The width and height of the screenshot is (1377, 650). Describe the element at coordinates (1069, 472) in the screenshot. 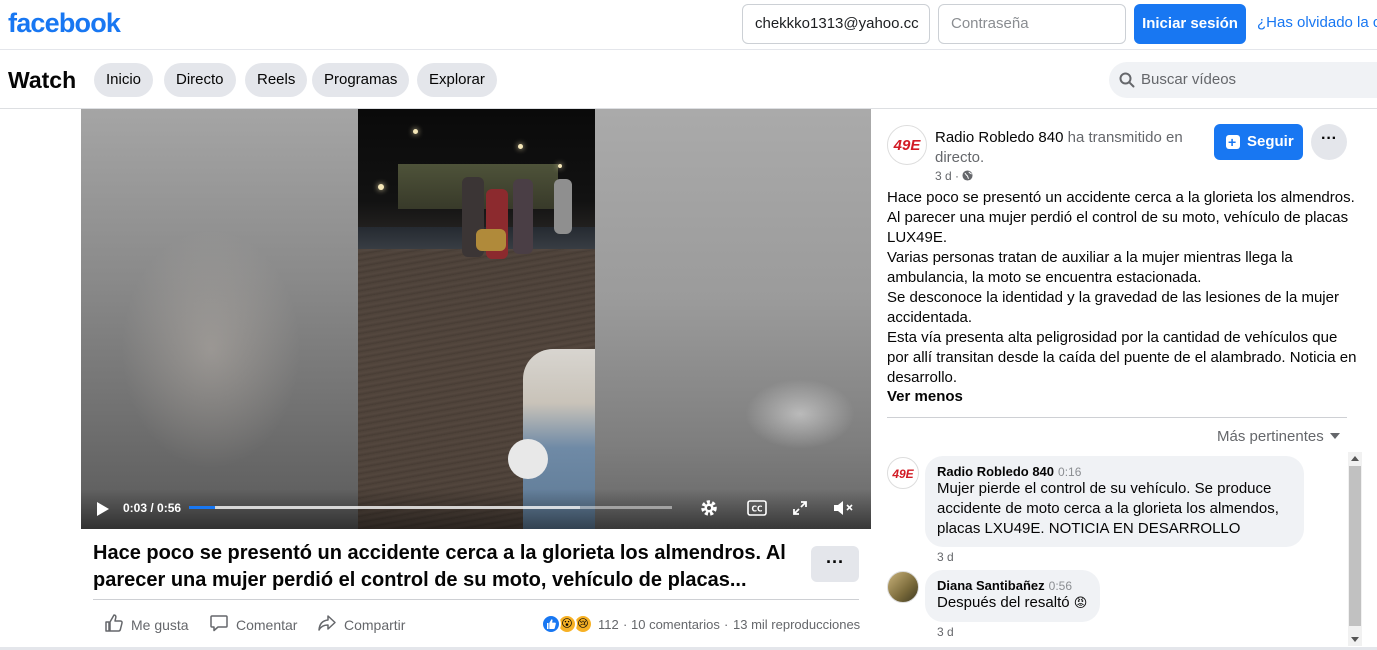

I see `comment-video-timestamp: 0:16` at that location.